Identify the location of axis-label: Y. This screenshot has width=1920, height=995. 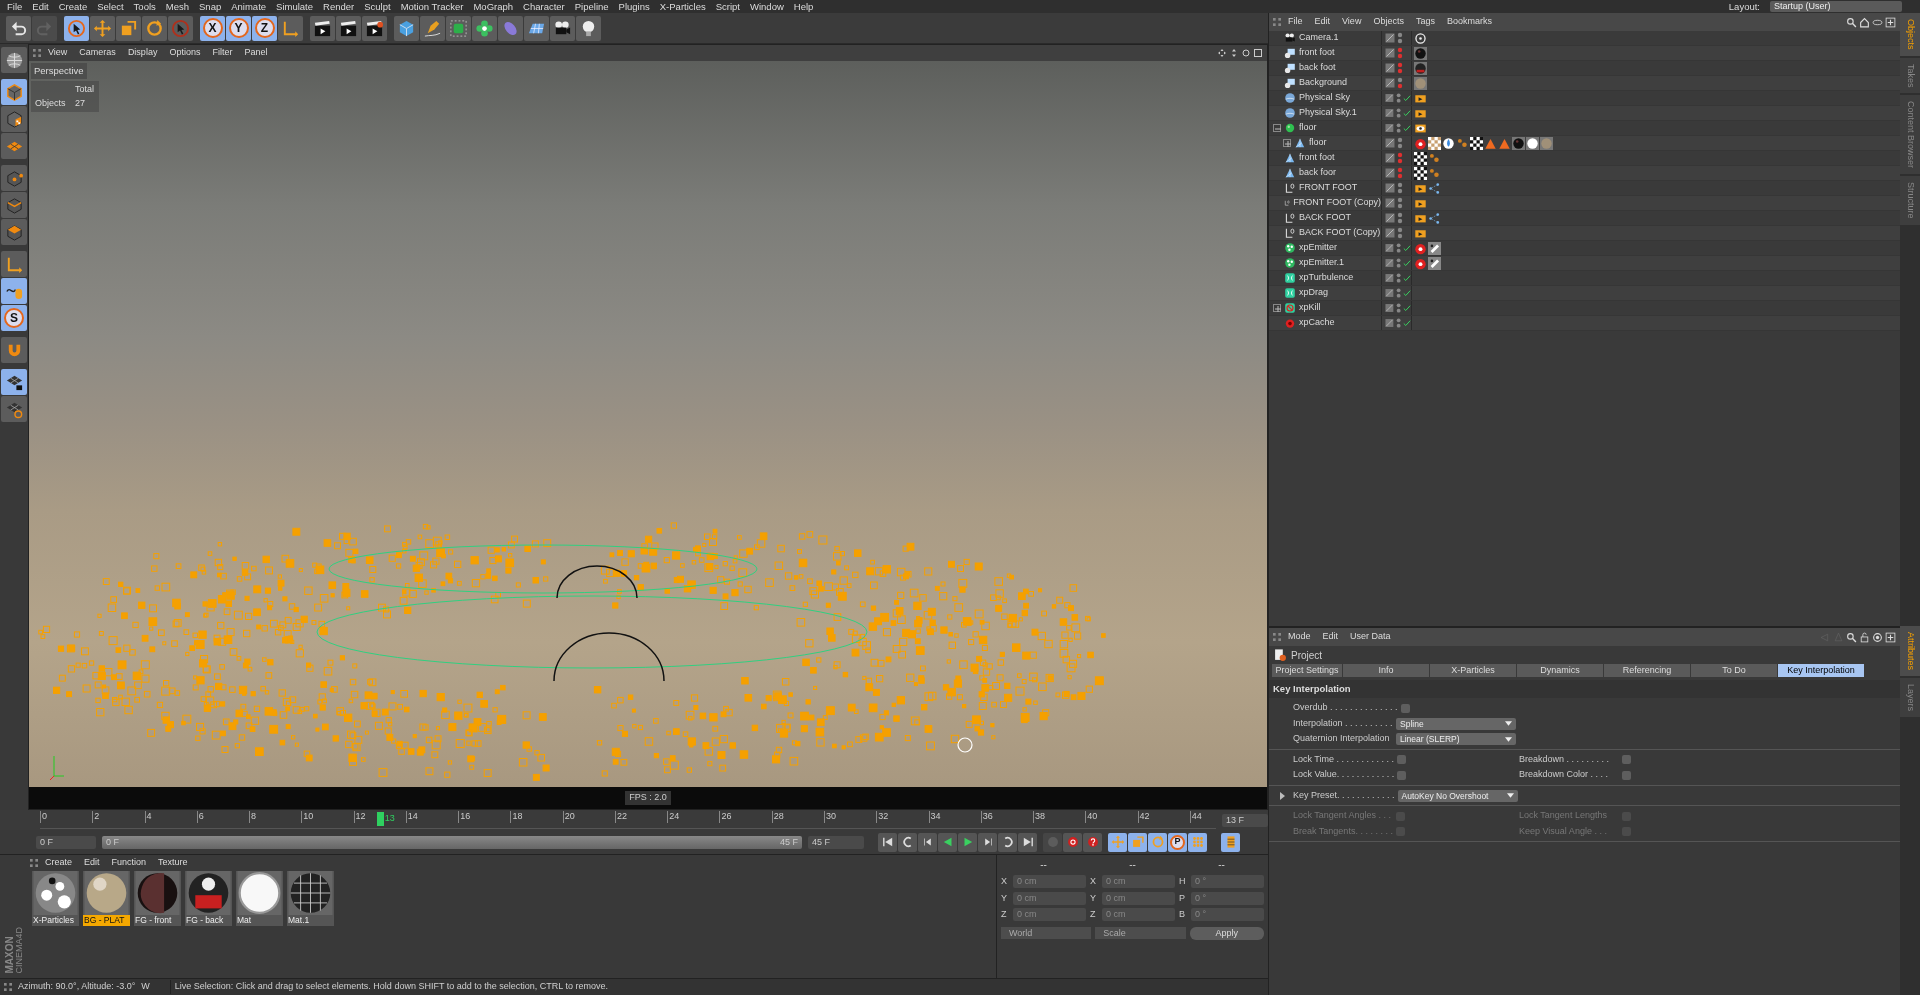
(1004, 898).